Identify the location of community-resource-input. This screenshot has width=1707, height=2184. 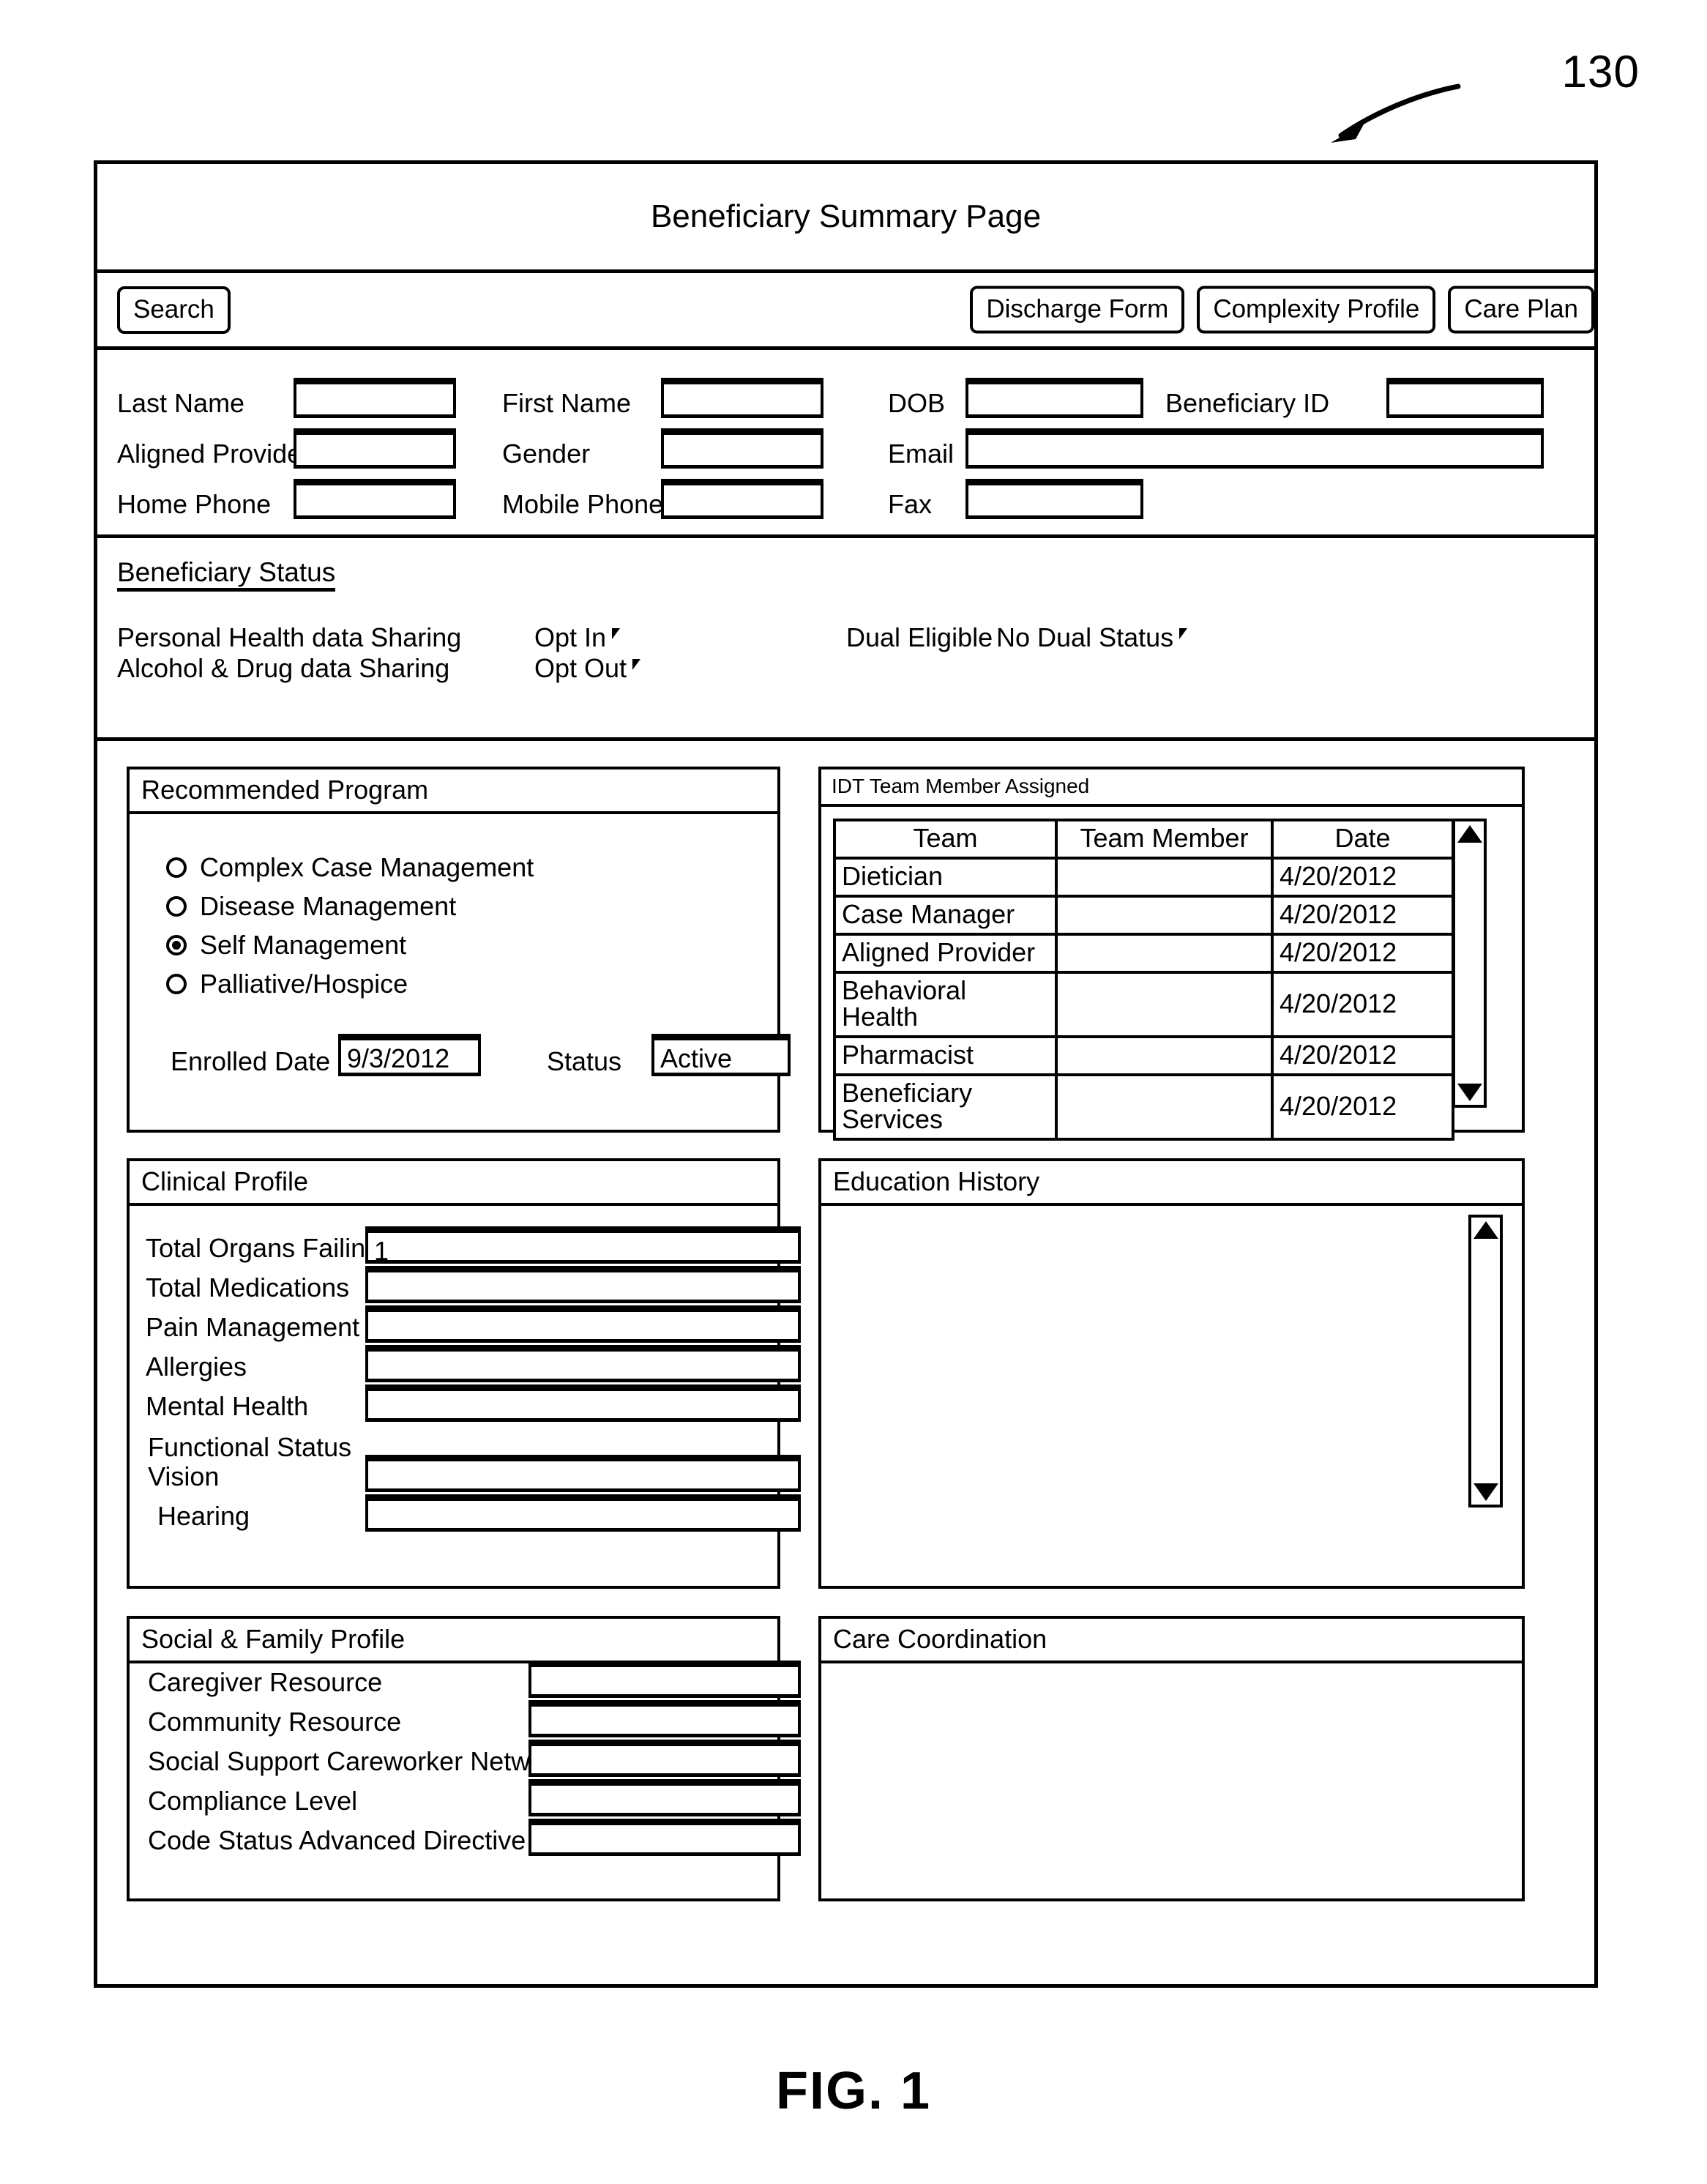
(664, 1719).